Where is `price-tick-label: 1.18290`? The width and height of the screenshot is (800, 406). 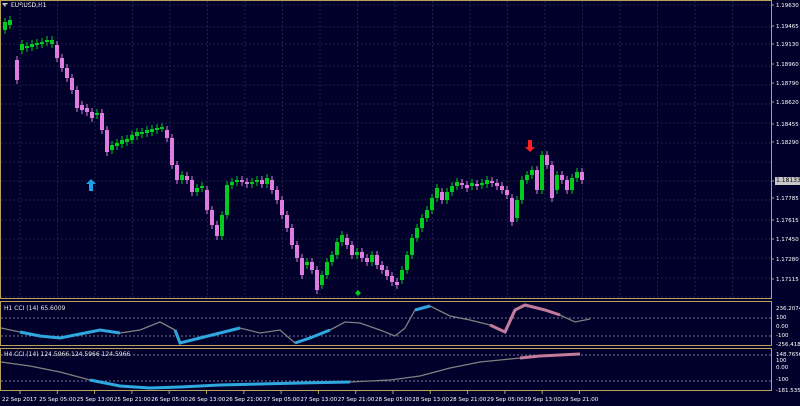
price-tick-label: 1.18290 is located at coordinates (787, 143).